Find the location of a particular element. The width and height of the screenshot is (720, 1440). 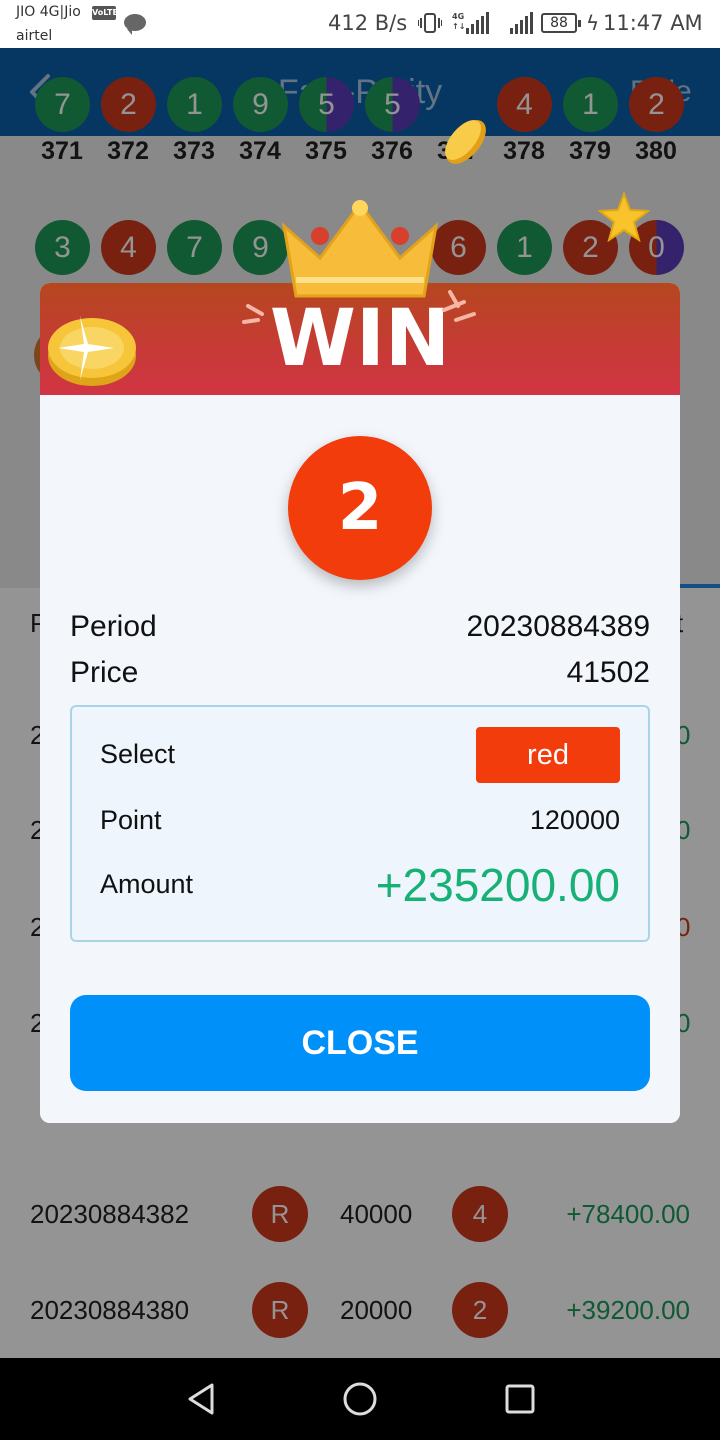

select-value-badge: red is located at coordinates (548, 755).